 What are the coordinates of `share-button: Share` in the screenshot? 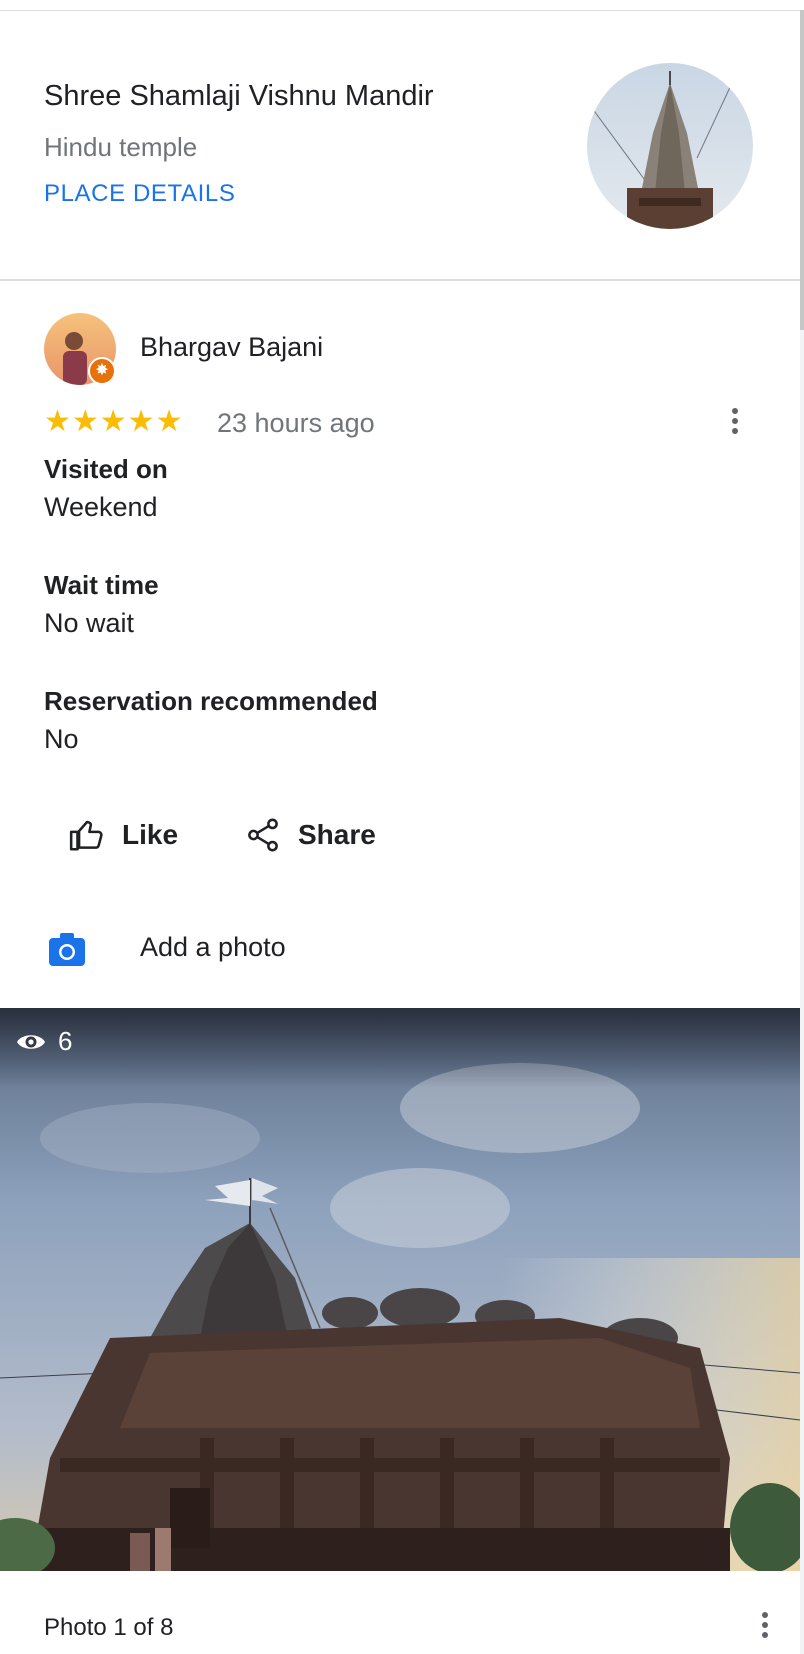 It's located at (310, 835).